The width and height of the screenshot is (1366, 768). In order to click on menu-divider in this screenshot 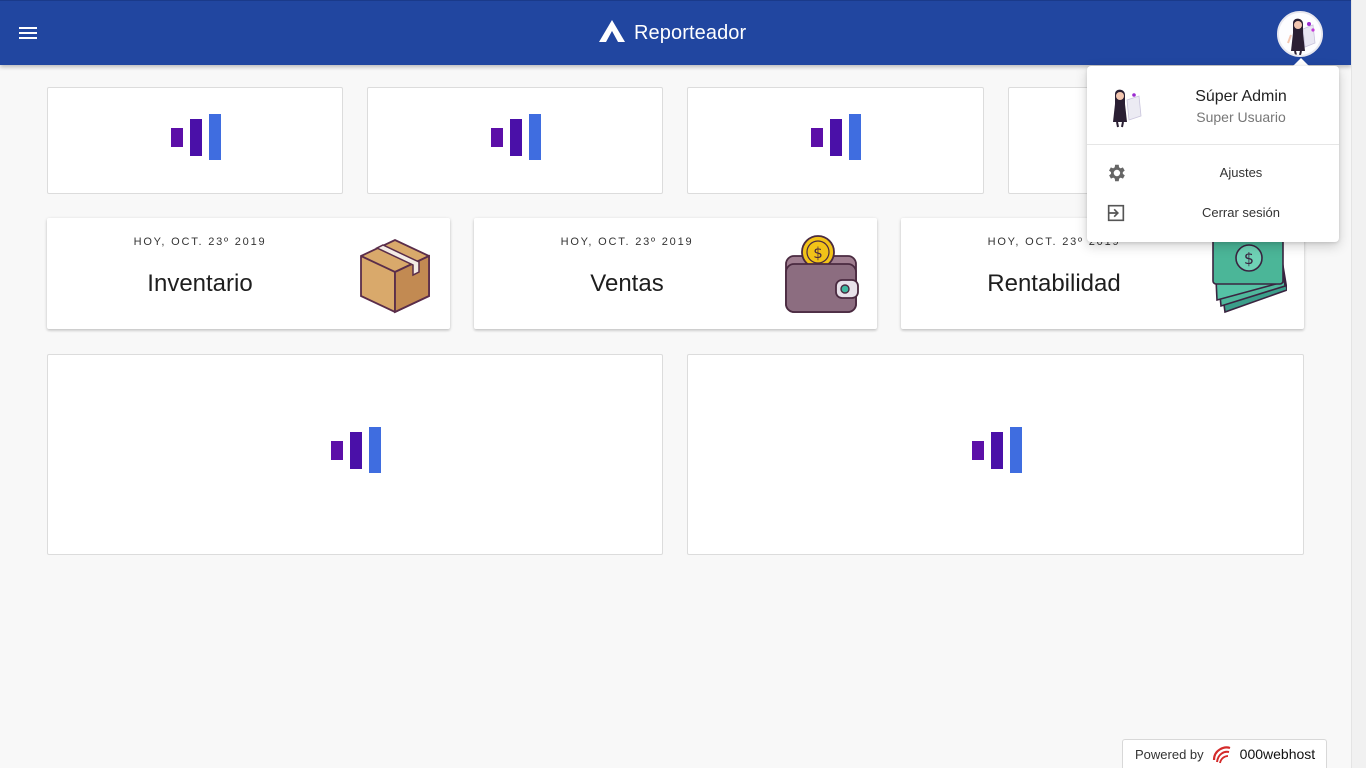, I will do `click(1213, 144)`.